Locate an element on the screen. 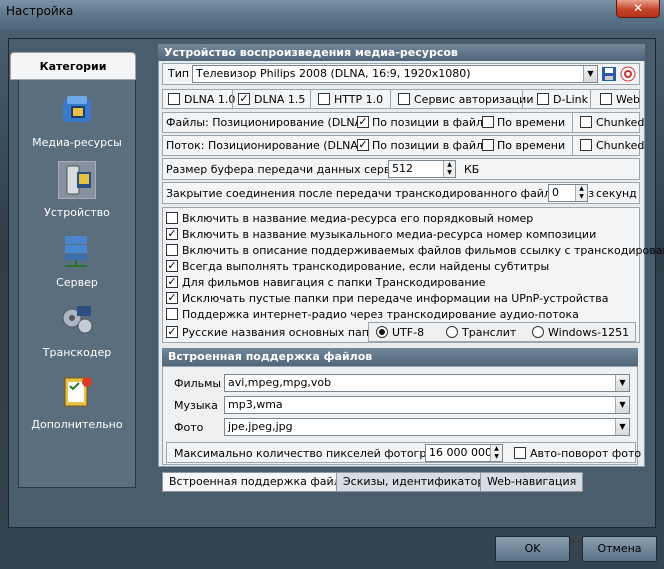  dlink-label: D-Link is located at coordinates (570, 99).